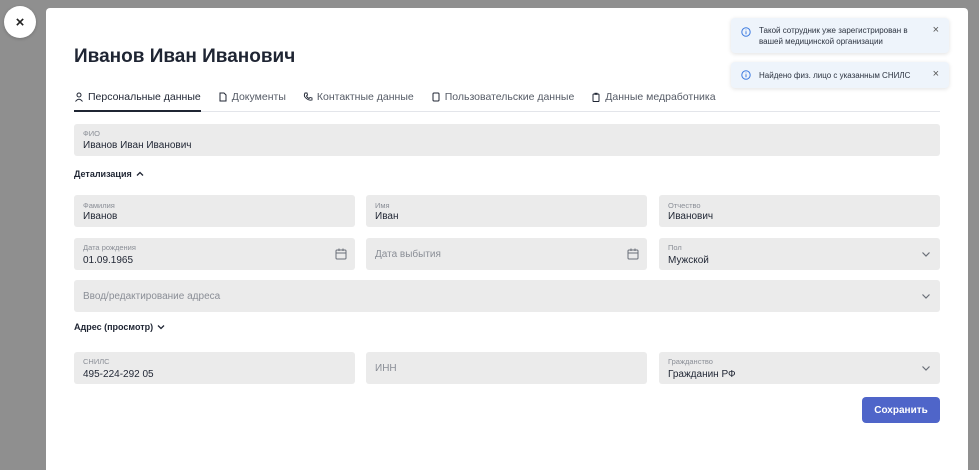 The height and width of the screenshot is (470, 979). I want to click on tab-documents: Документы, so click(252, 100).